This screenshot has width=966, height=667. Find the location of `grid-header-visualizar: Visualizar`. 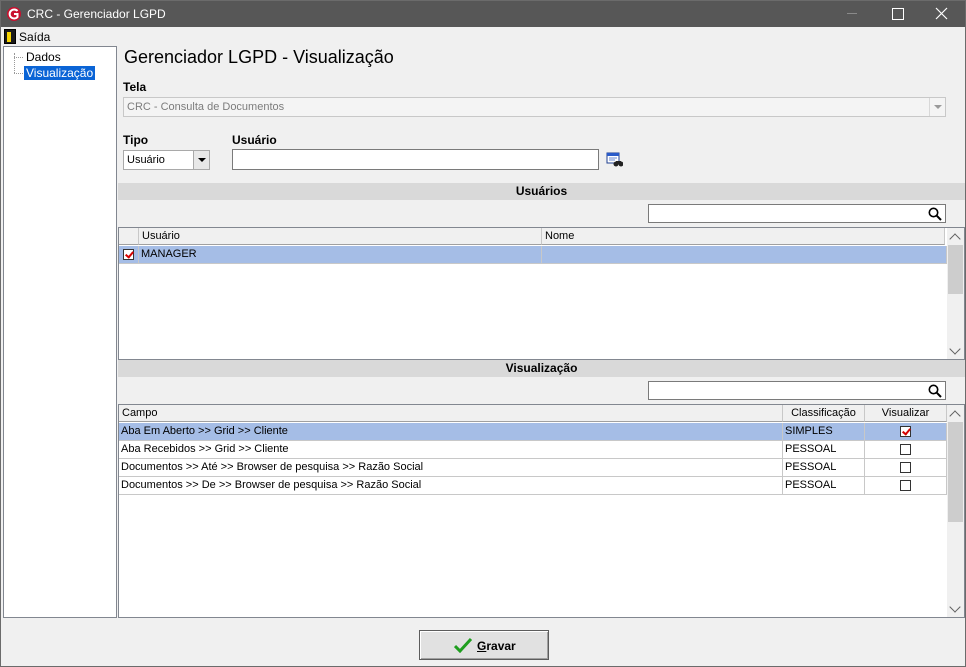

grid-header-visualizar: Visualizar is located at coordinates (906, 413).